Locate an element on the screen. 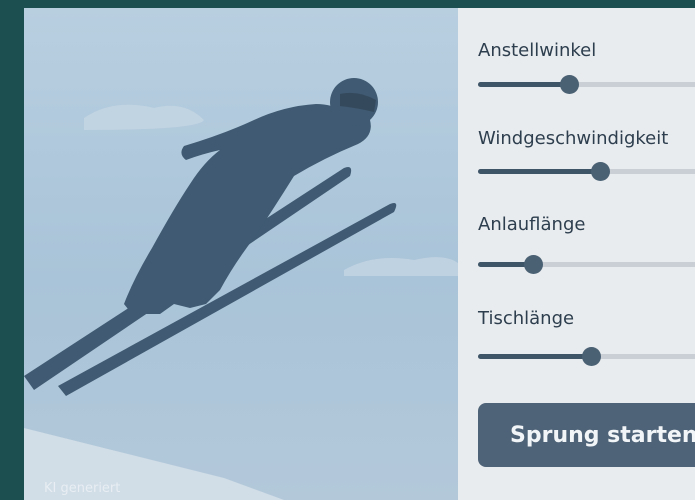 The width and height of the screenshot is (695, 500). runway-slider is located at coordinates (586, 264).